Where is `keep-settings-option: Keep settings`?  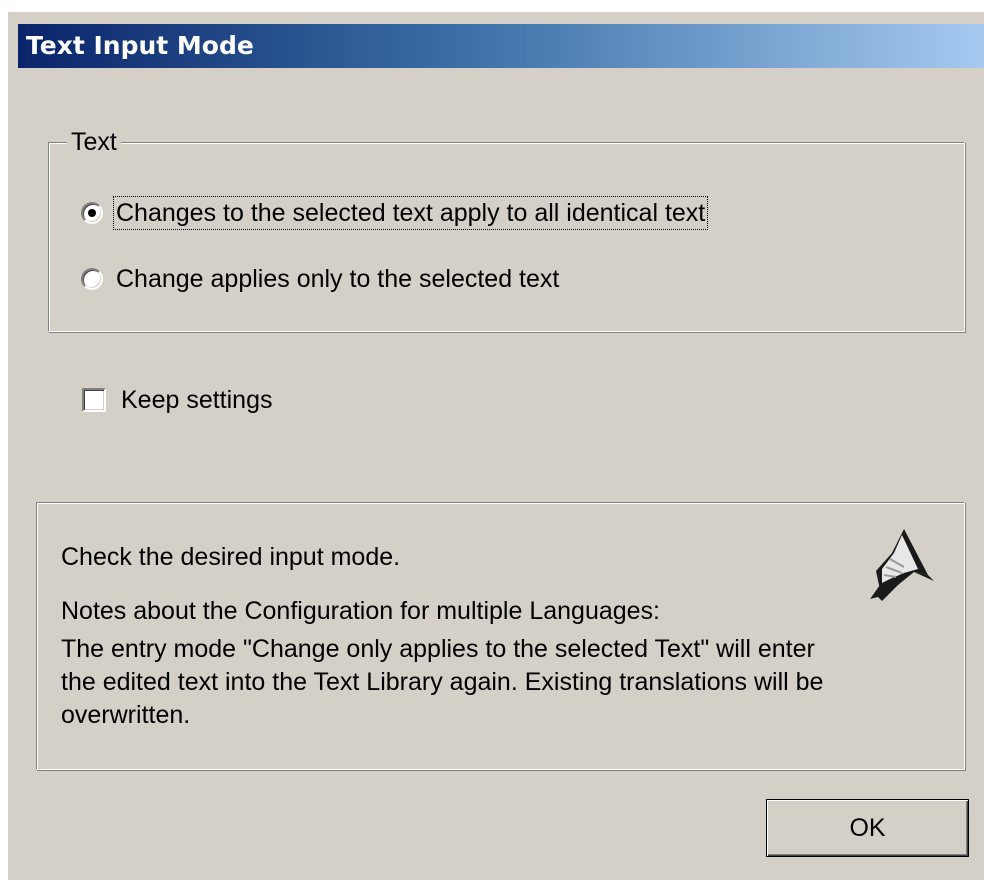
keep-settings-option: Keep settings is located at coordinates (177, 400).